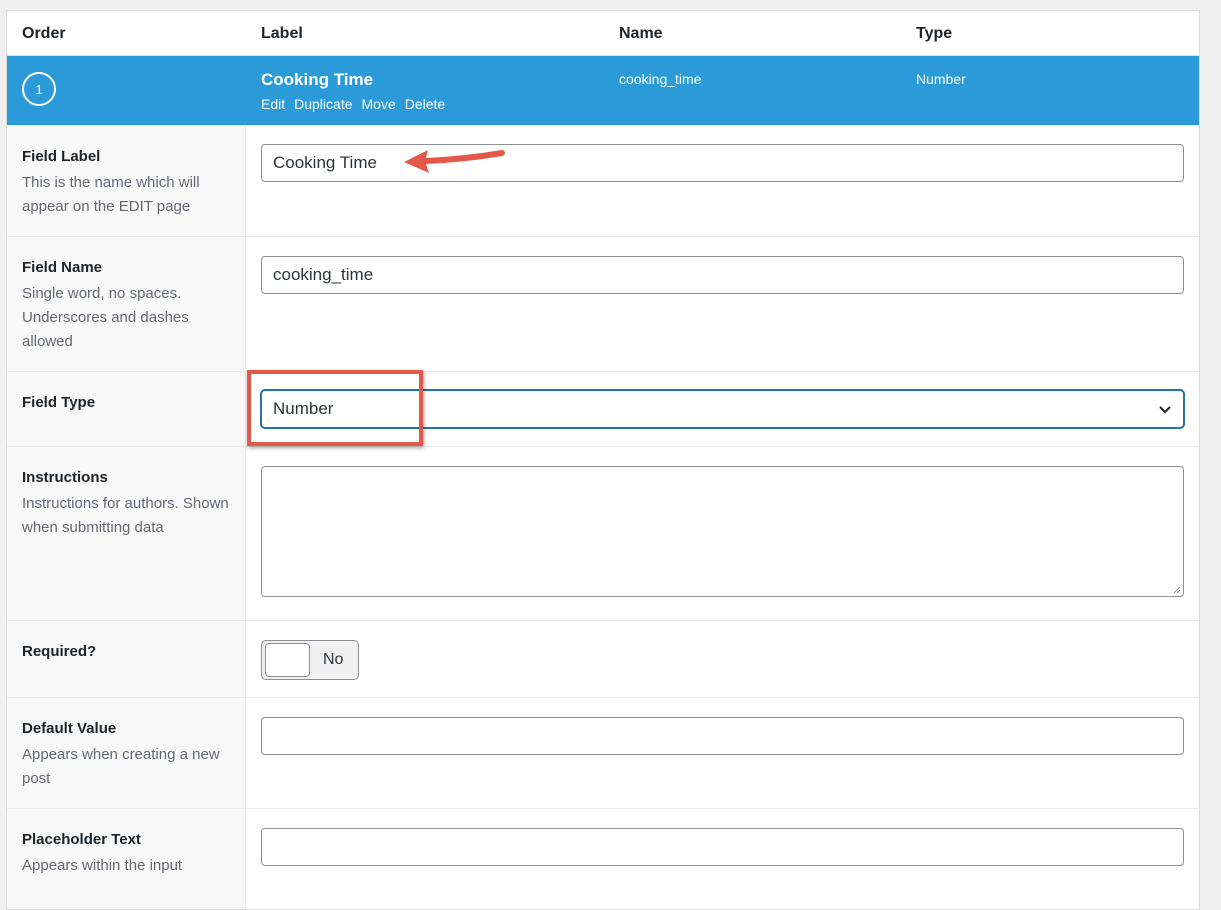 The width and height of the screenshot is (1221, 910). Describe the element at coordinates (722, 736) in the screenshot. I see `default-value-input` at that location.